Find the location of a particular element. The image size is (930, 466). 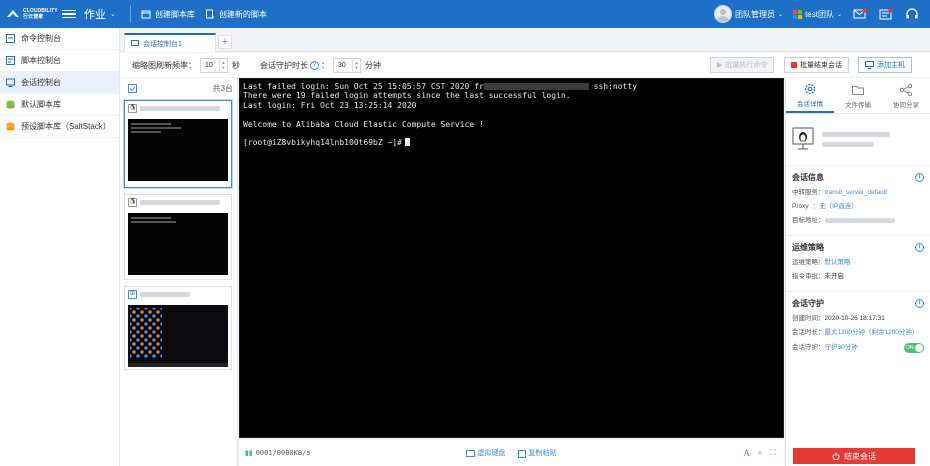

fullscreen-icon: ⛶ is located at coordinates (773, 453).